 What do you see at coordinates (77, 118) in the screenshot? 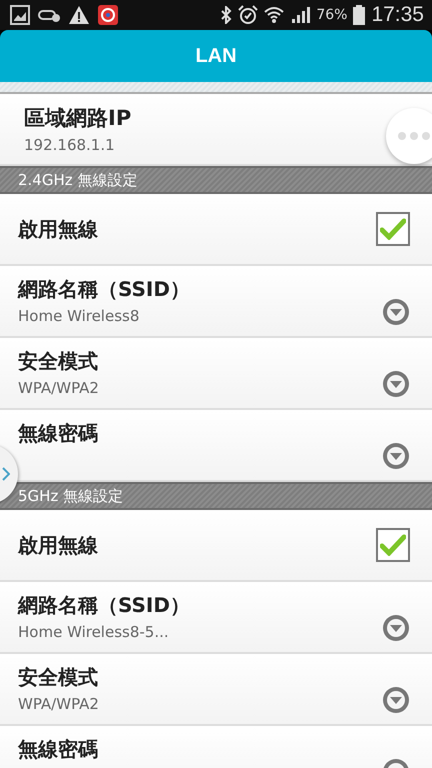
I see `row-label: 區域網路IP` at bounding box center [77, 118].